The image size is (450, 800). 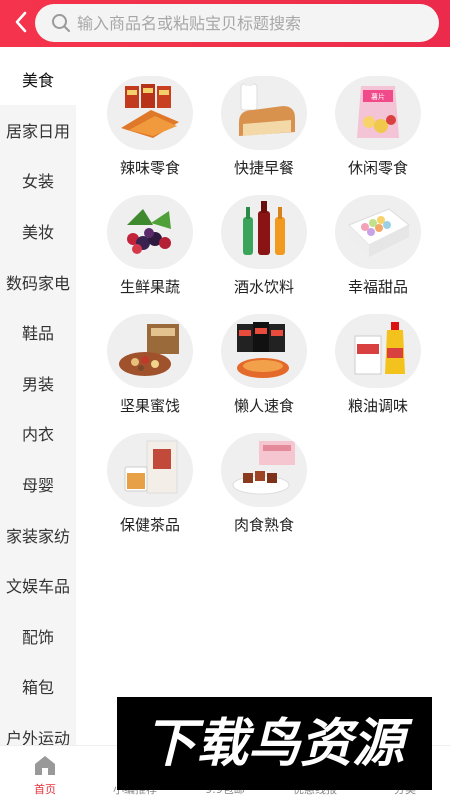 I want to click on category-item: 保健茶品, so click(x=150, y=484).